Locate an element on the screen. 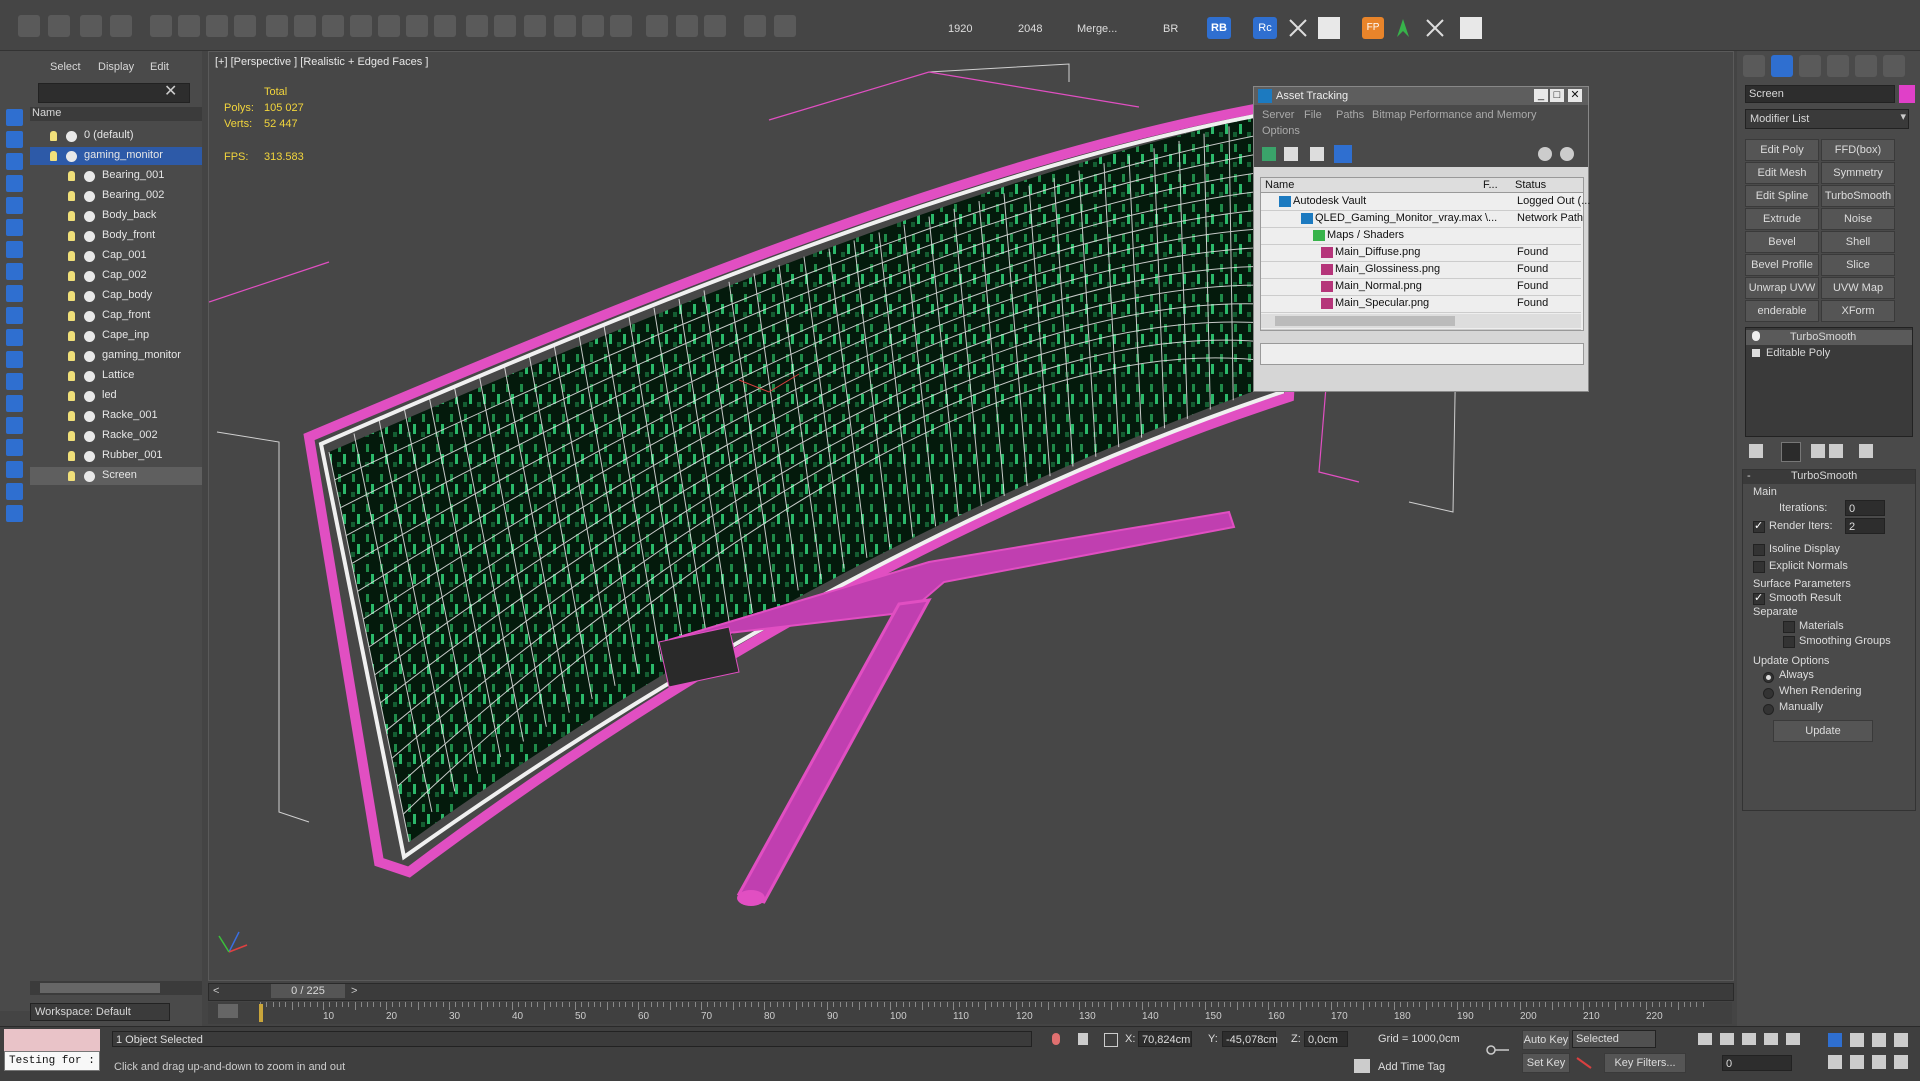 This screenshot has width=1920, height=1081. scene-row: Cape_inp is located at coordinates (116, 336).